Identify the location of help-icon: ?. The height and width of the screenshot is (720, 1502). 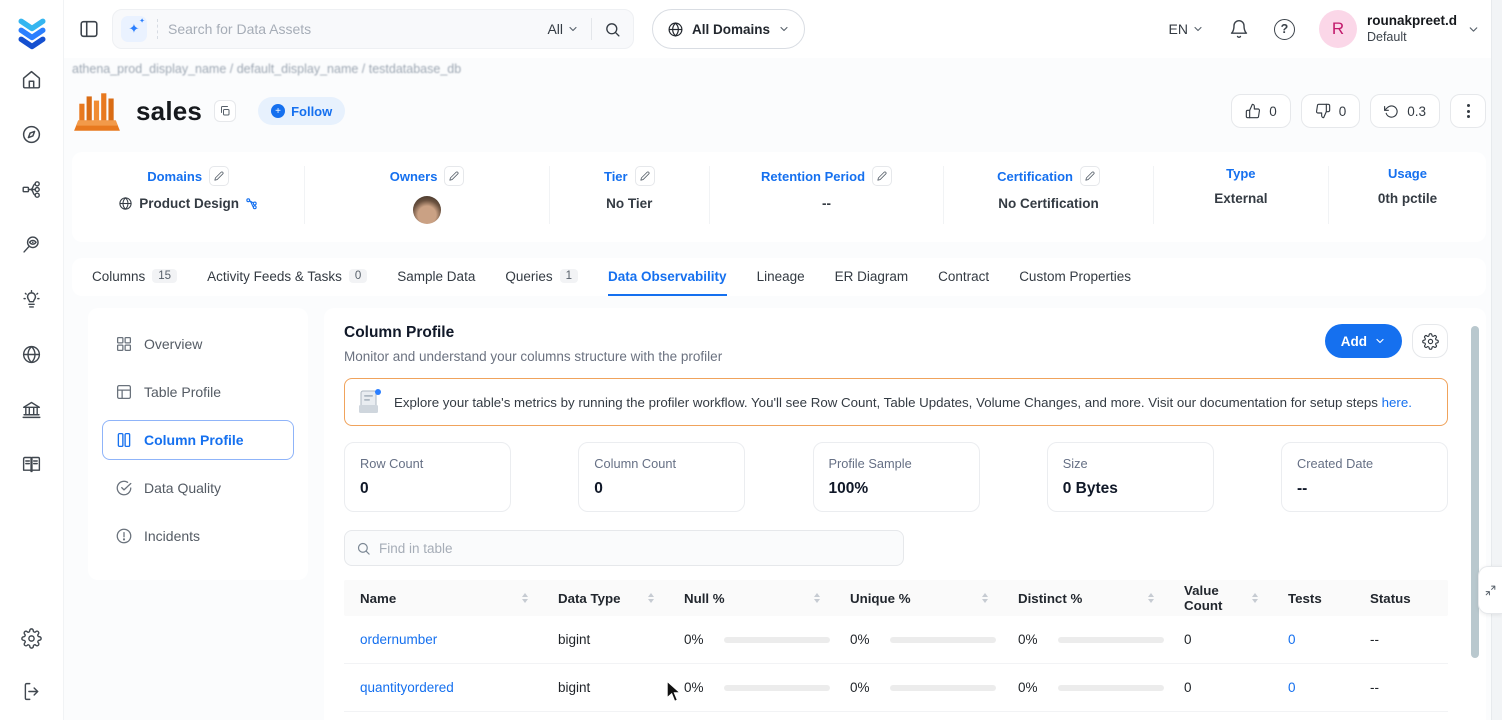
(1284, 29).